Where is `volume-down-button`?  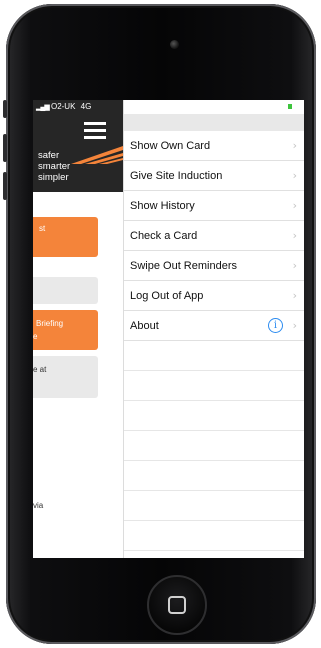 volume-down-button is located at coordinates (5, 186).